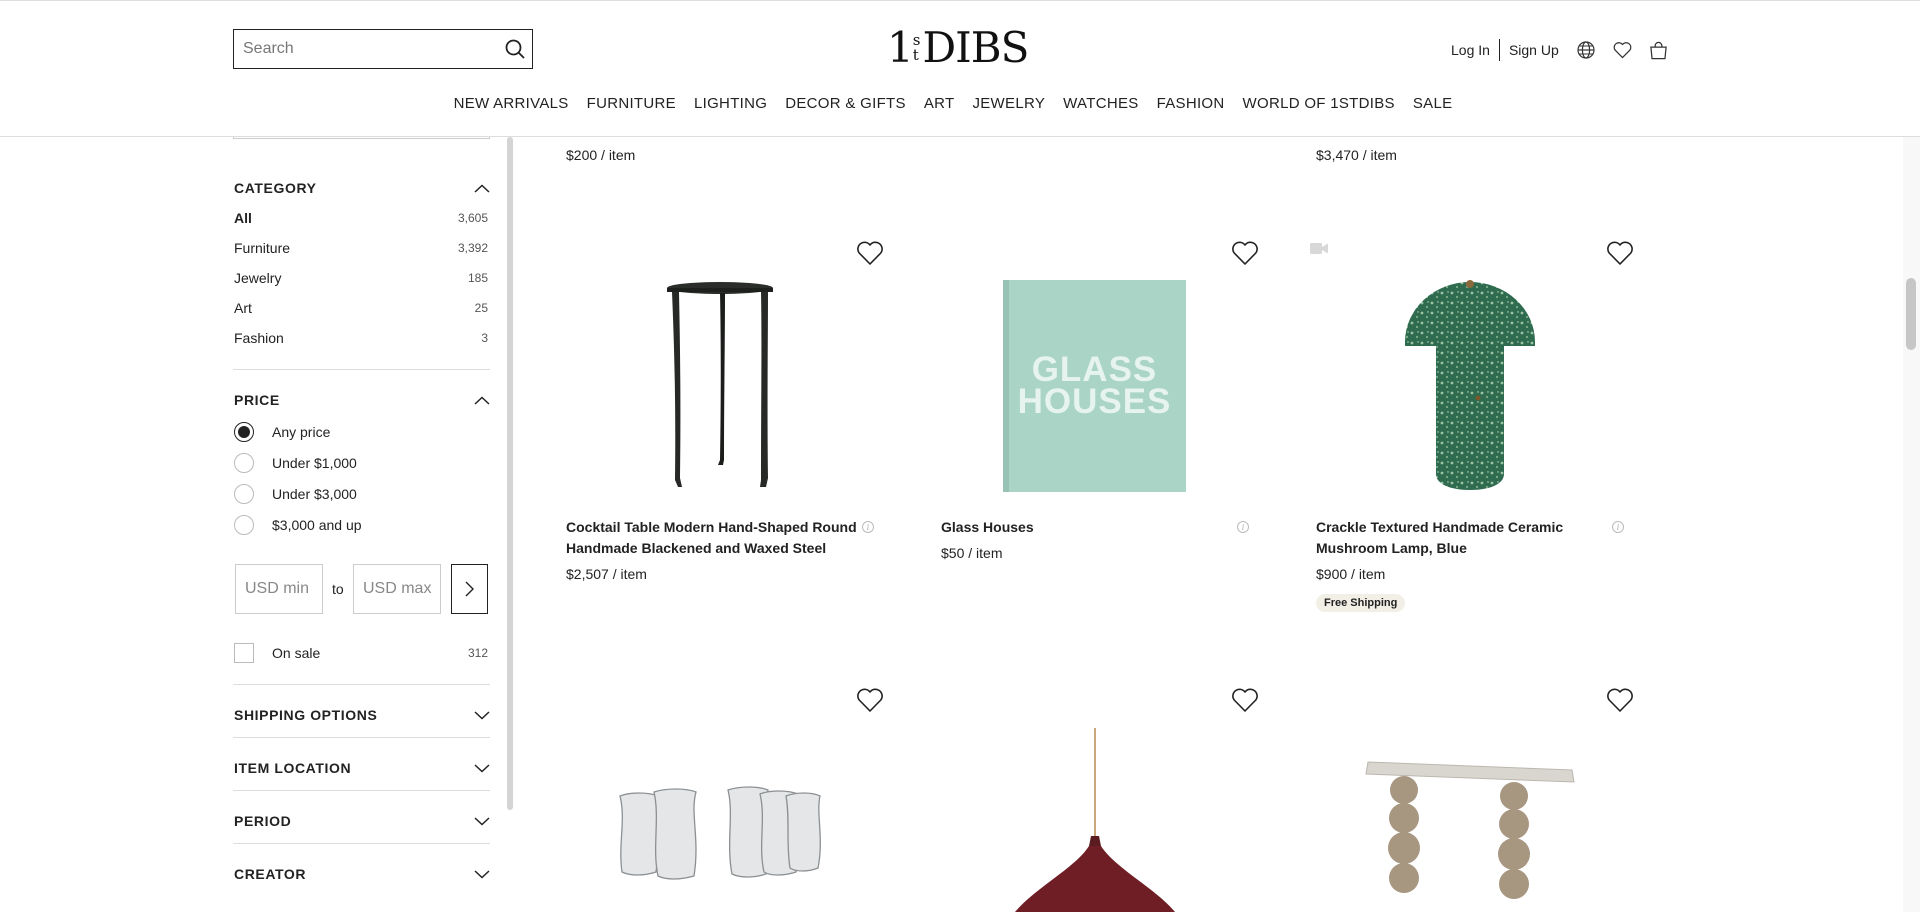  I want to click on section-title: ITEM LOCATION, so click(293, 768).